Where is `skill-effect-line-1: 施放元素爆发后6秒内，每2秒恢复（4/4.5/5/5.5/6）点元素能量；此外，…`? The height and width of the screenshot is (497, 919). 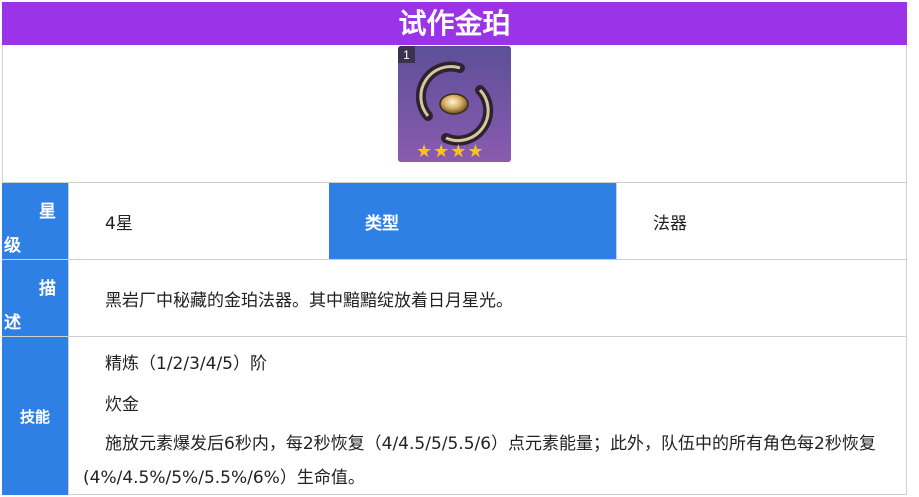
skill-effect-line-1: 施放元素爆发后6秒内，每2秒恢复（4/4.5/5/5.5/6）点元素能量；此外，… is located at coordinates (490, 444).